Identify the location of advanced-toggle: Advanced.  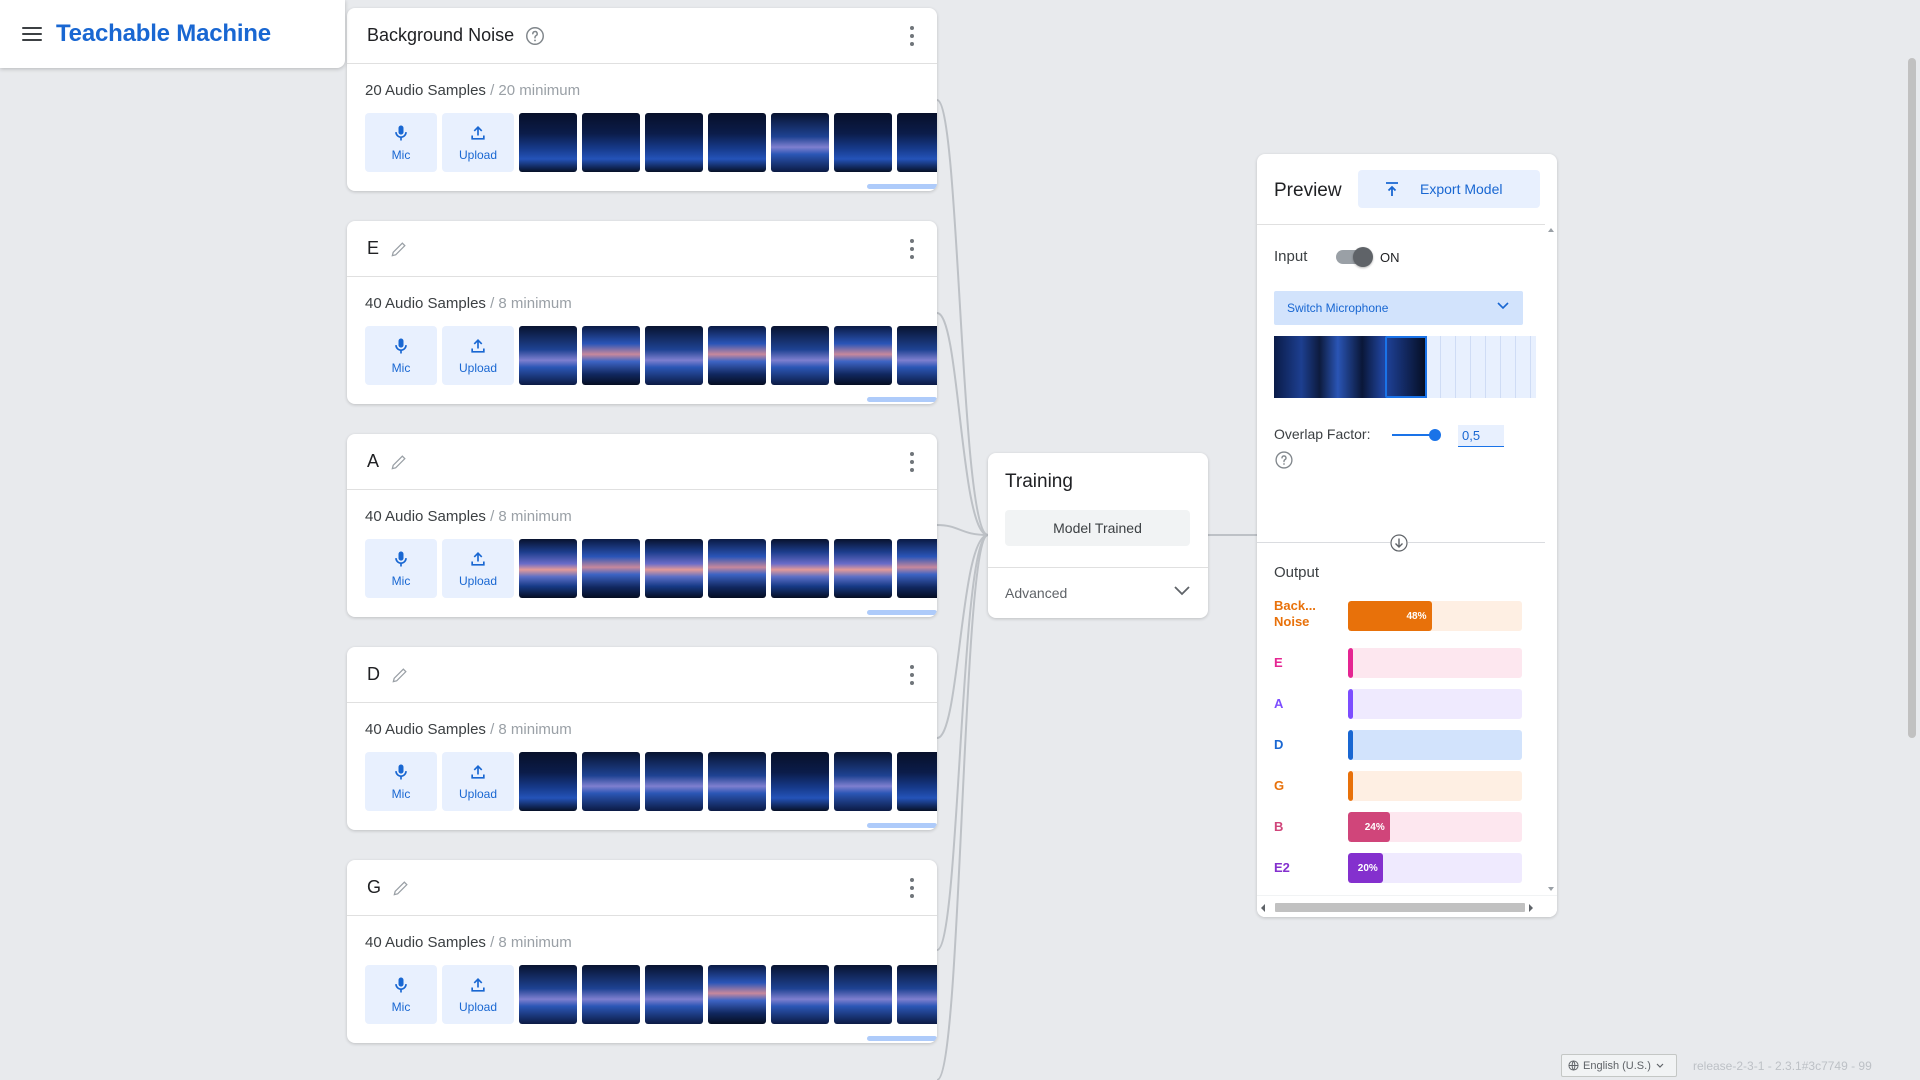
(1098, 592).